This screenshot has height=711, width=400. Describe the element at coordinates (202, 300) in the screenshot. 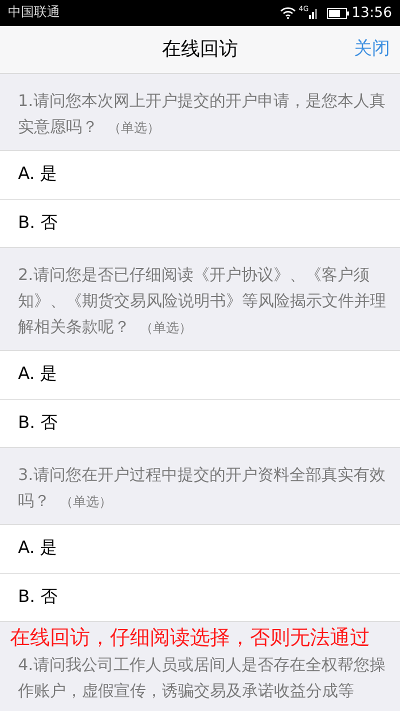

I see `question-text: 2.请问您是否已仔细阅读《开户协议》、《客户须知》、《期货交易风险说明书》等风险揭示文件并理解相关条款呢？ （单选）` at that location.